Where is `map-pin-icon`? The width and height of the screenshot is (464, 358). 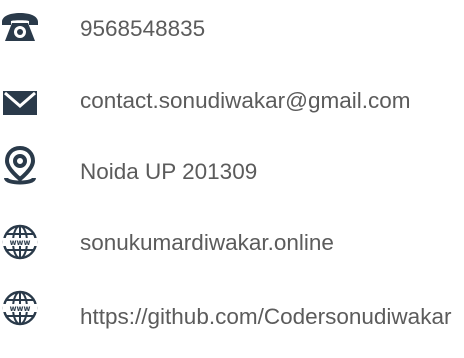 map-pin-icon is located at coordinates (20, 167).